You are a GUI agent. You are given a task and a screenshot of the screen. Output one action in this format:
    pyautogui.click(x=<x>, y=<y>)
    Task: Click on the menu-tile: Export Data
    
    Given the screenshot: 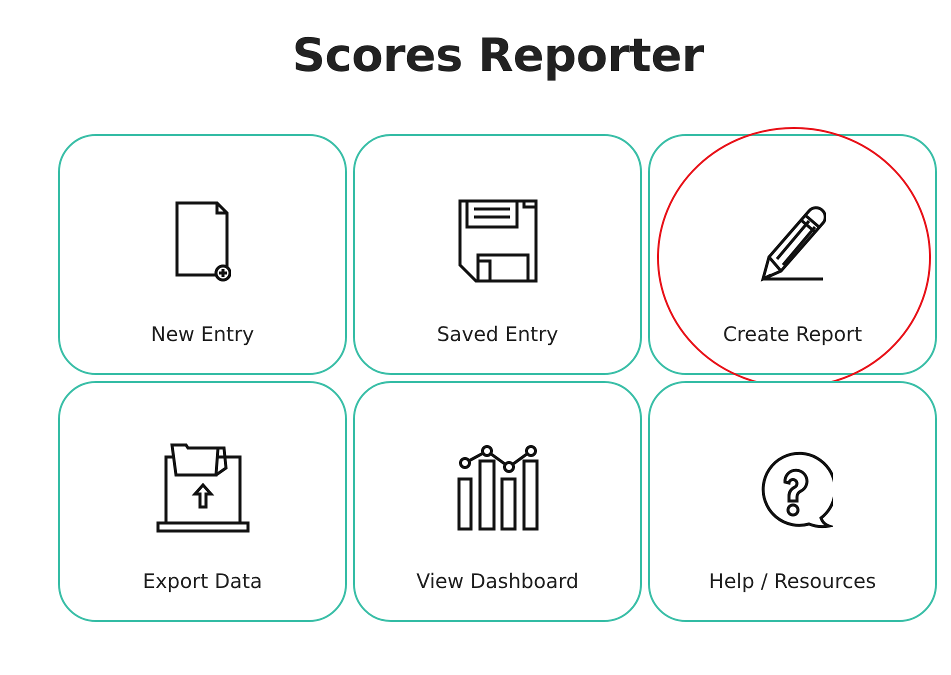 What is the action you would take?
    pyautogui.click(x=202, y=501)
    